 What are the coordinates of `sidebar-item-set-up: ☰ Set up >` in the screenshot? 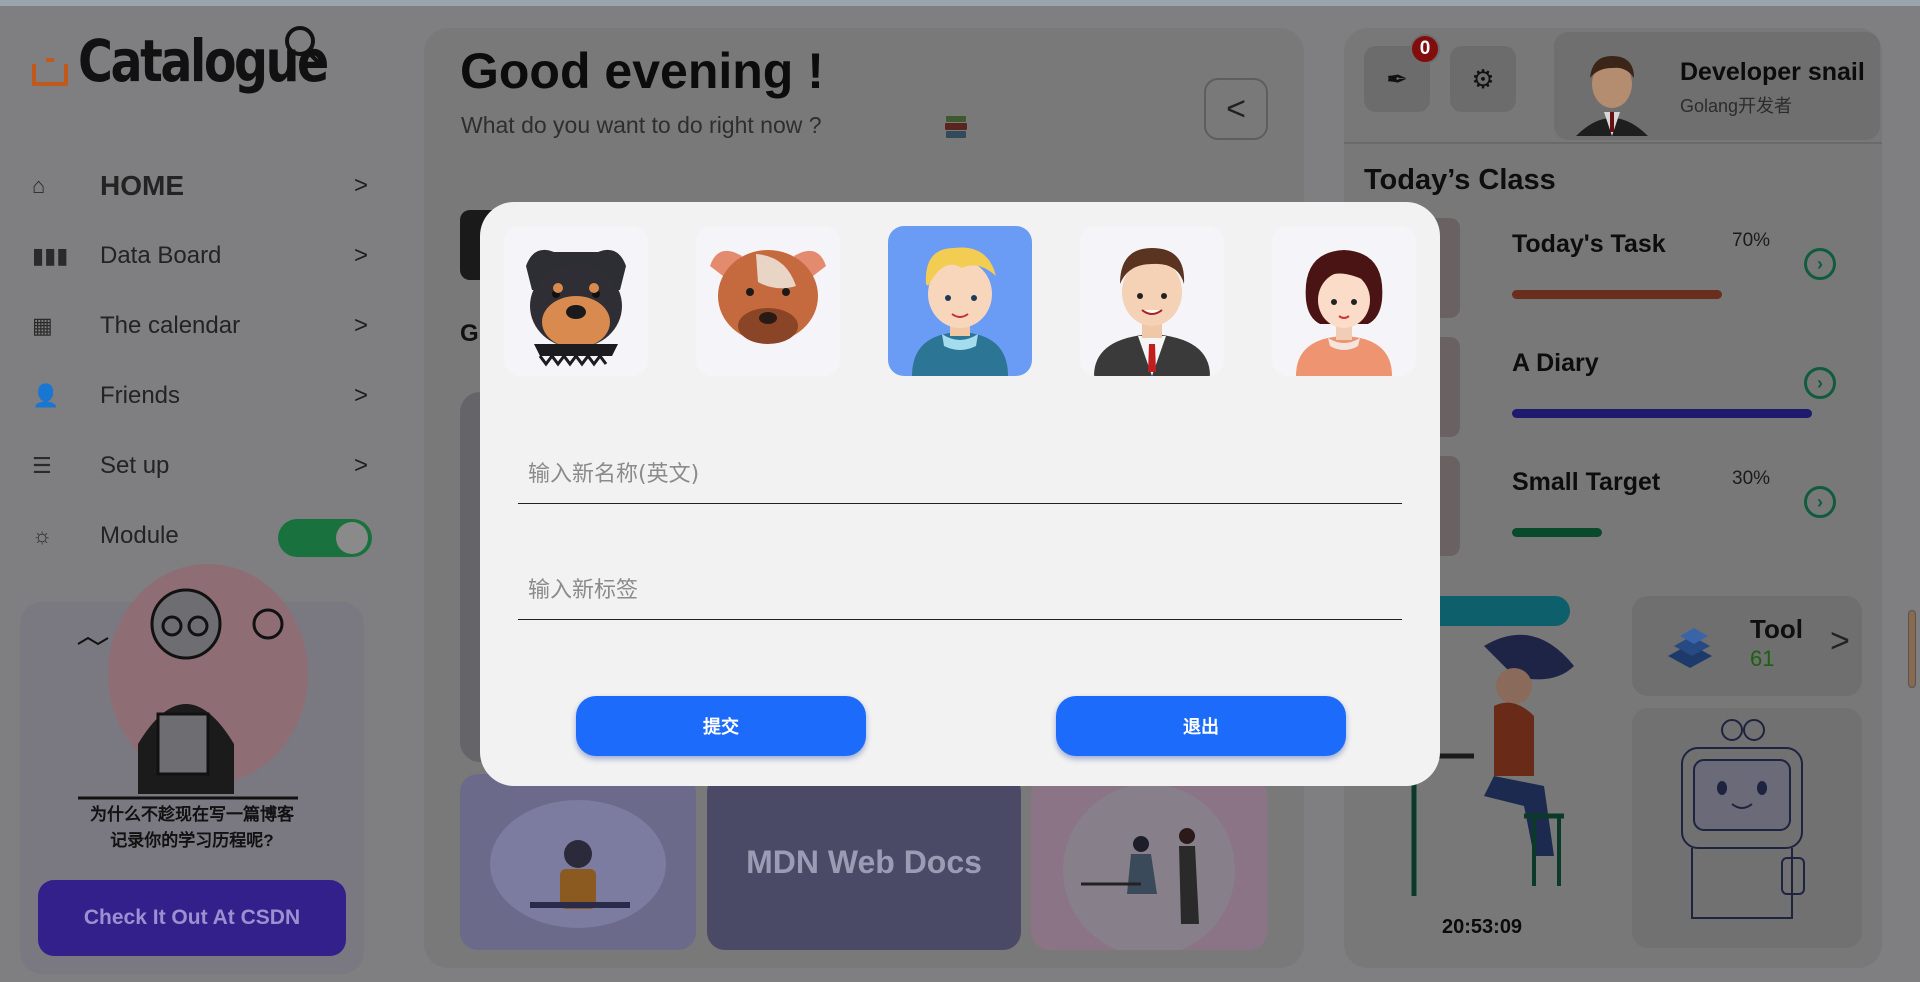 It's located at (202, 466).